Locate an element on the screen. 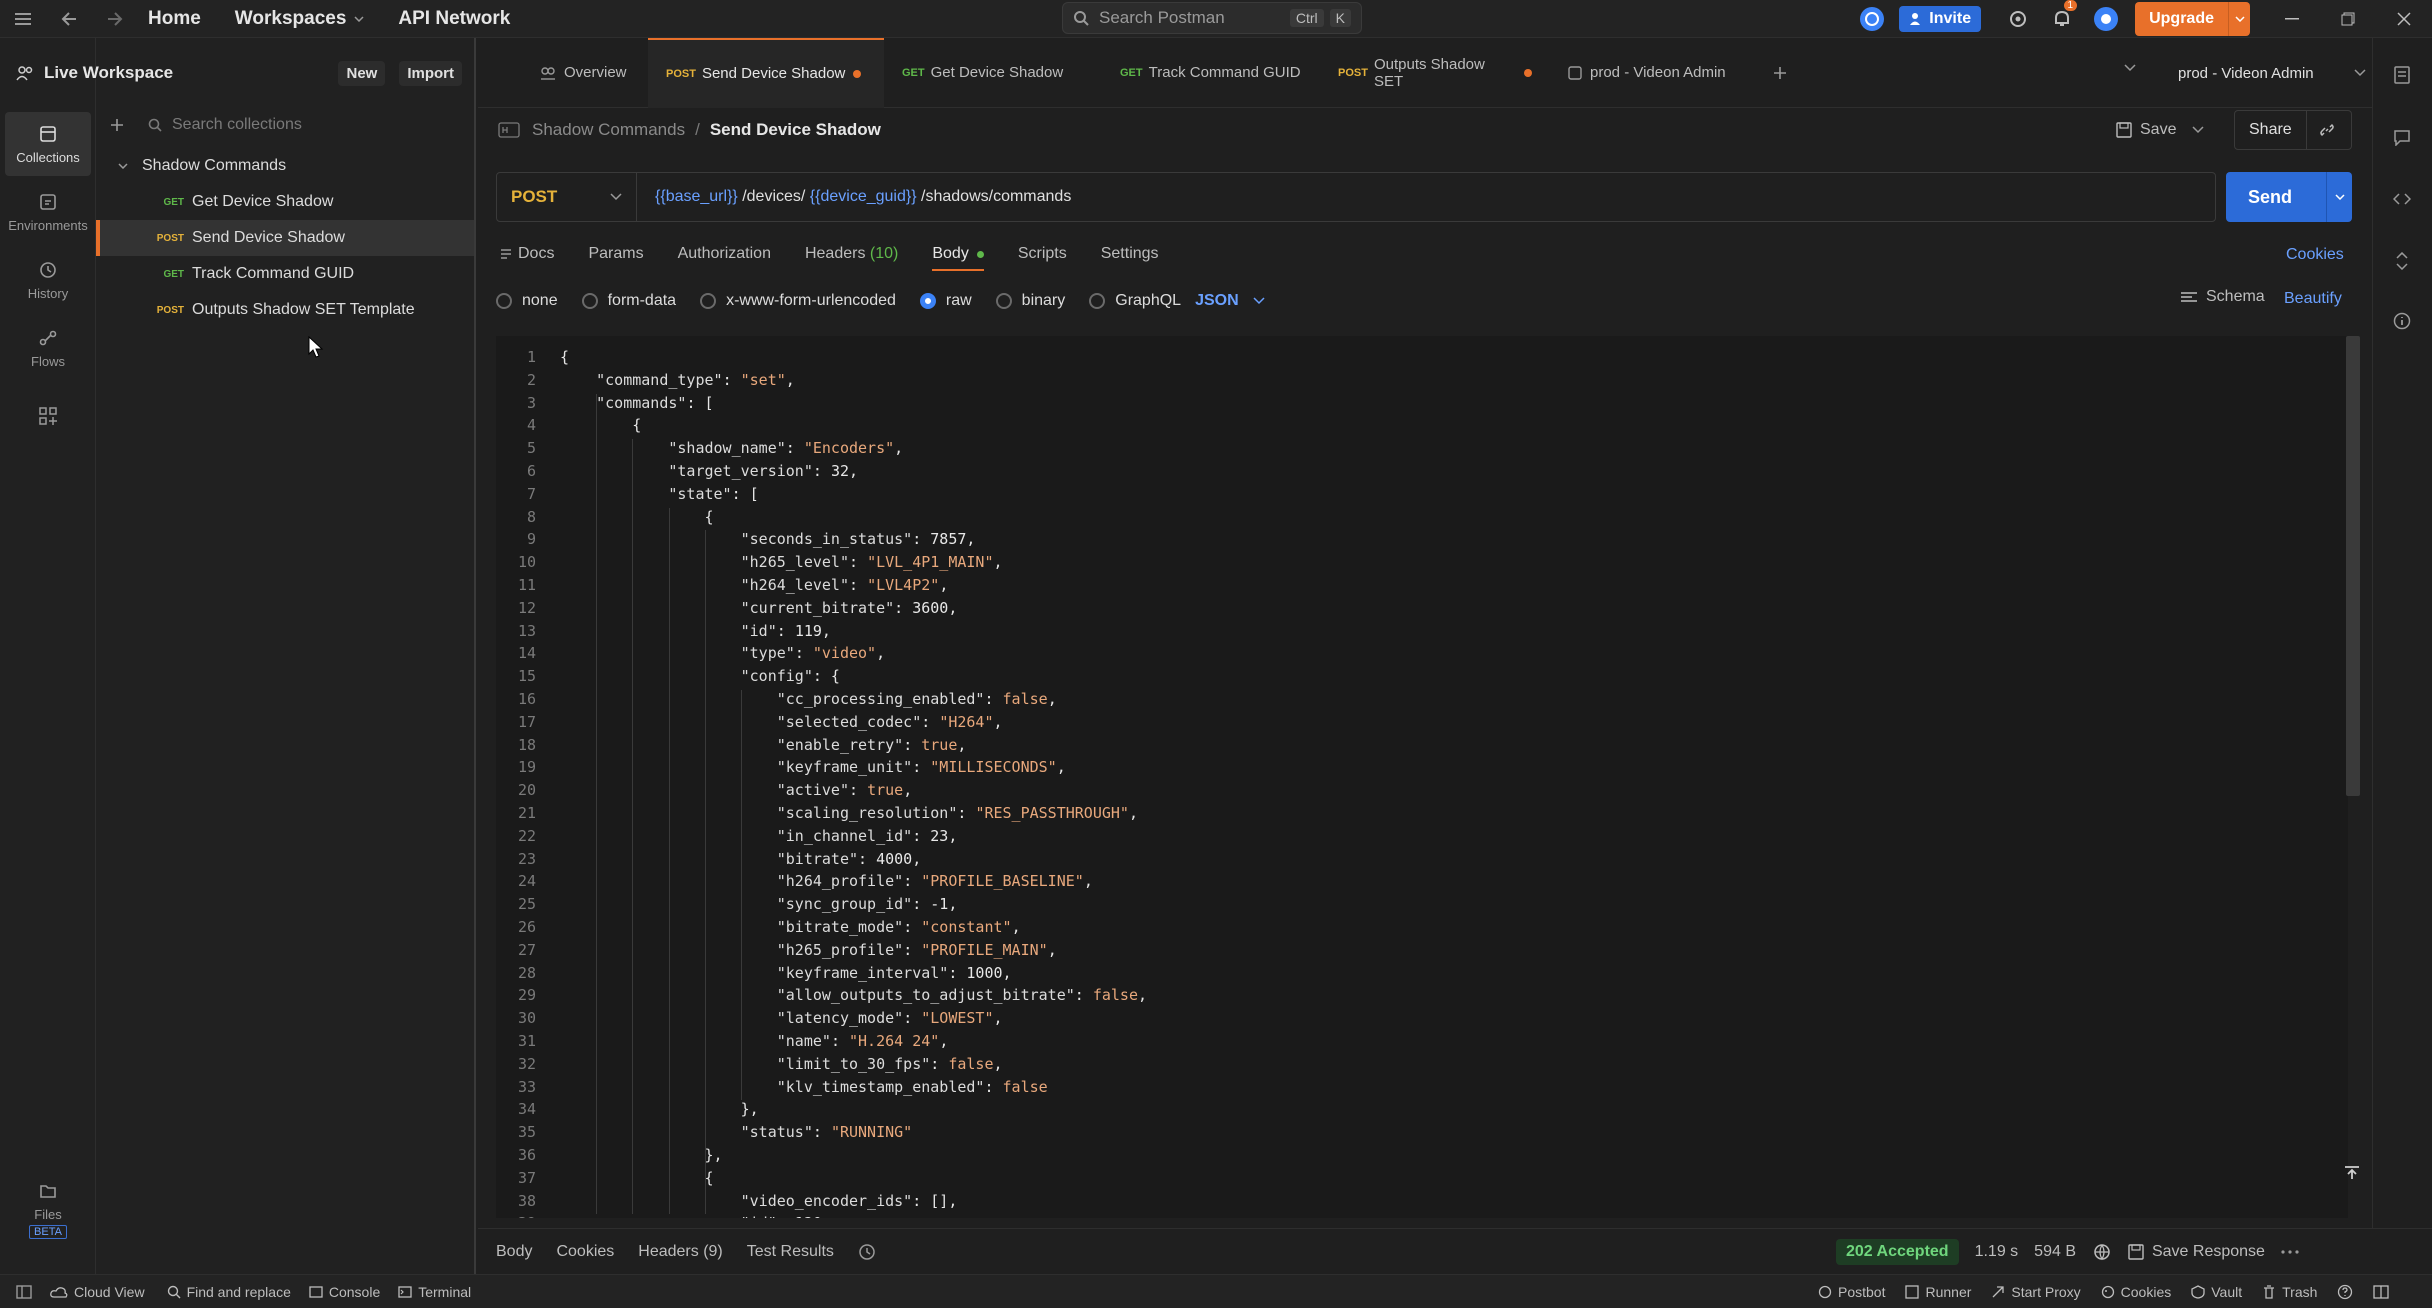 Image resolution: width=2432 pixels, height=1308 pixels. body-type-binary: binary is located at coordinates (1030, 301).